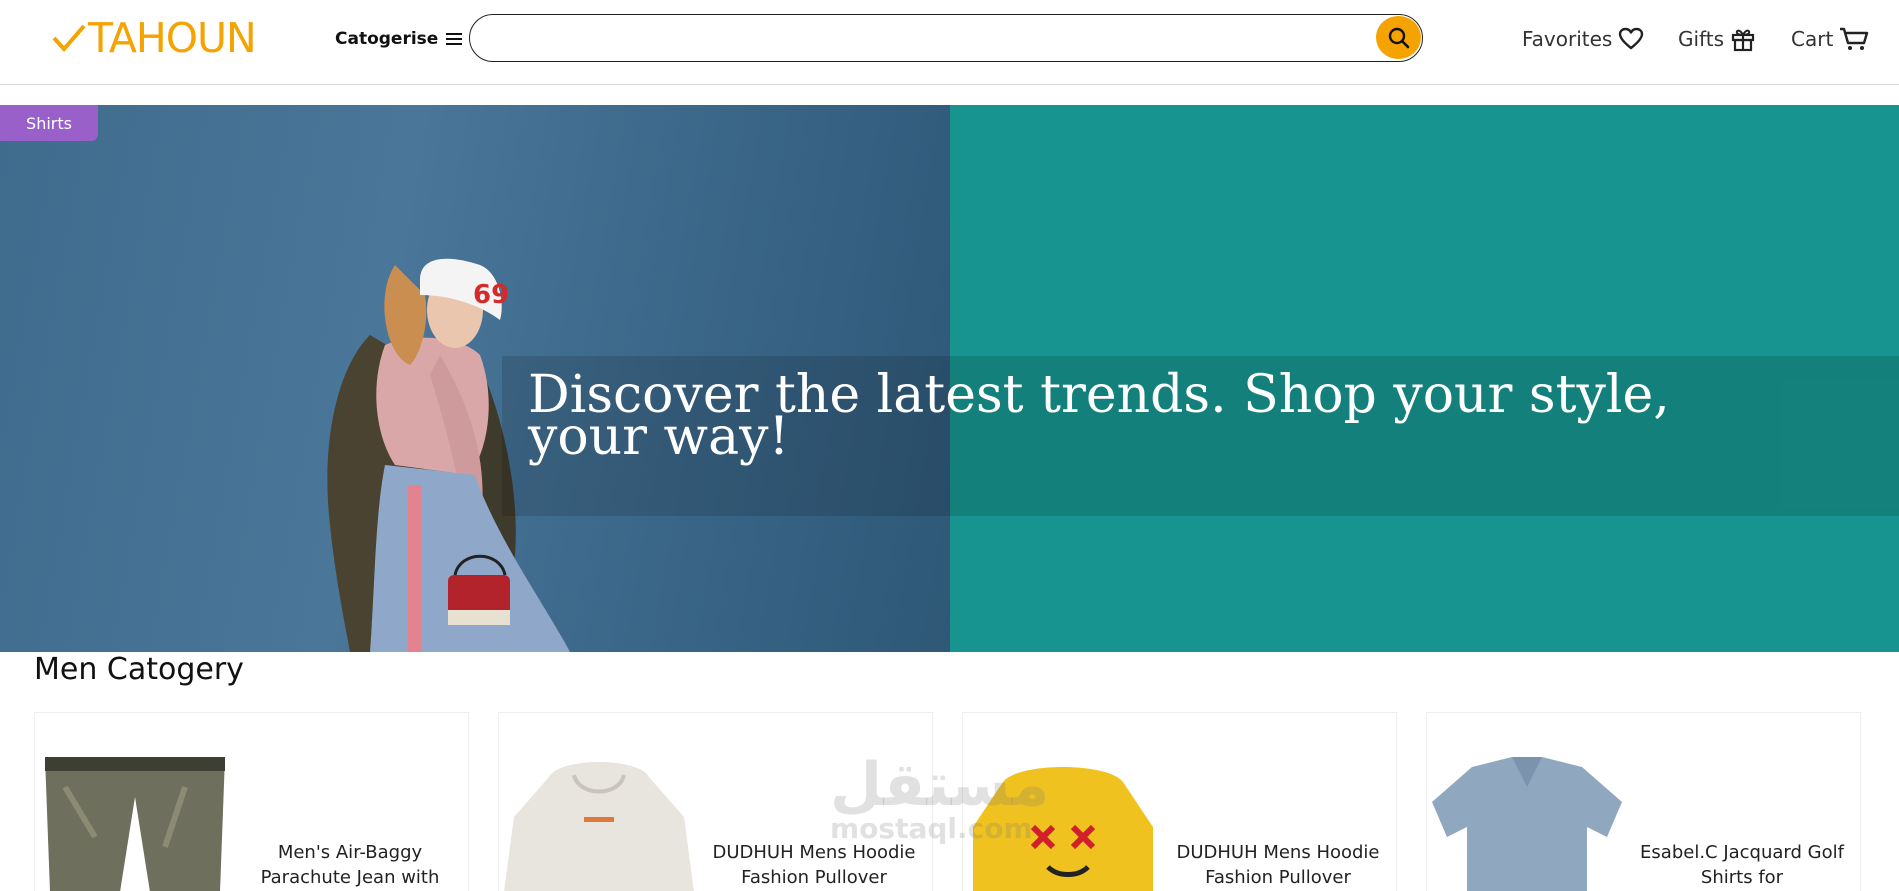 Image resolution: width=1899 pixels, height=891 pixels. I want to click on section-title: Men Catogery, so click(139, 669).